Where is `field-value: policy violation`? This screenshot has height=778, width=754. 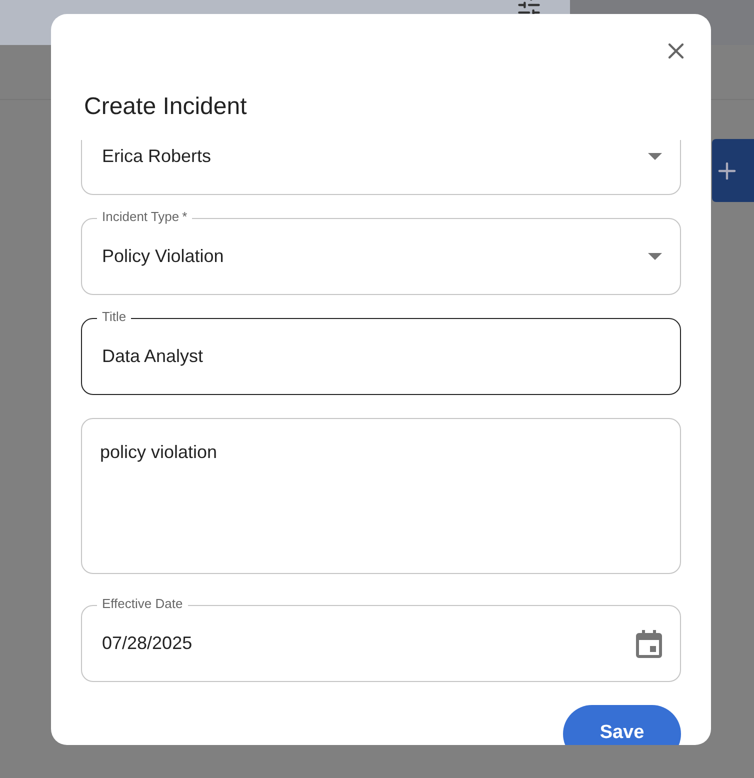
field-value: policy violation is located at coordinates (159, 452).